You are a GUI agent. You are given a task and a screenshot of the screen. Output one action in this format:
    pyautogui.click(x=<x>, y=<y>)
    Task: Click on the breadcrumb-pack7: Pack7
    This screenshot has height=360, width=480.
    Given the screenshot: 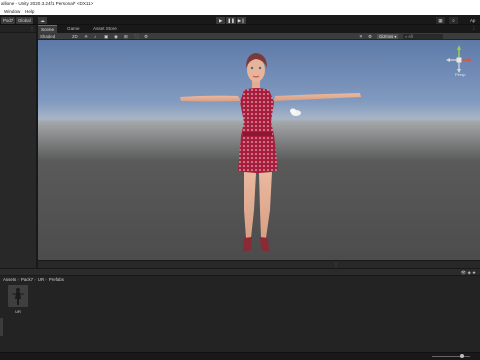 What is the action you would take?
    pyautogui.click(x=27, y=279)
    